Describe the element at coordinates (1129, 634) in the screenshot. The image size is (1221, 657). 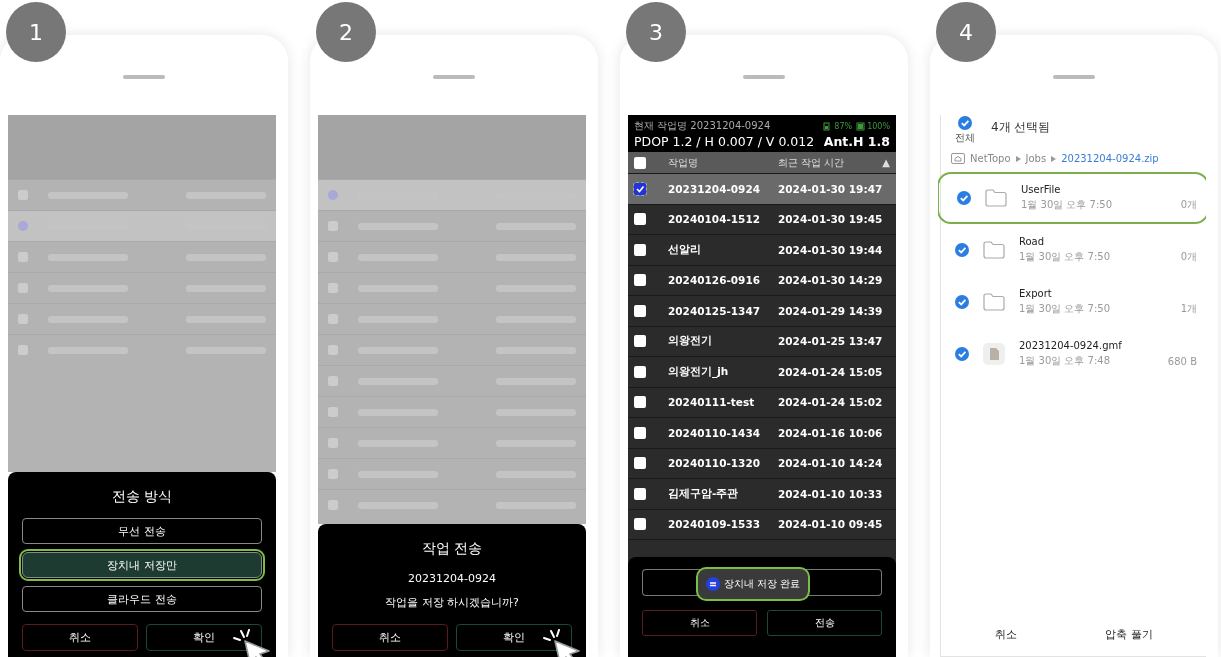
I see `extract-button: 압축 풀기` at that location.